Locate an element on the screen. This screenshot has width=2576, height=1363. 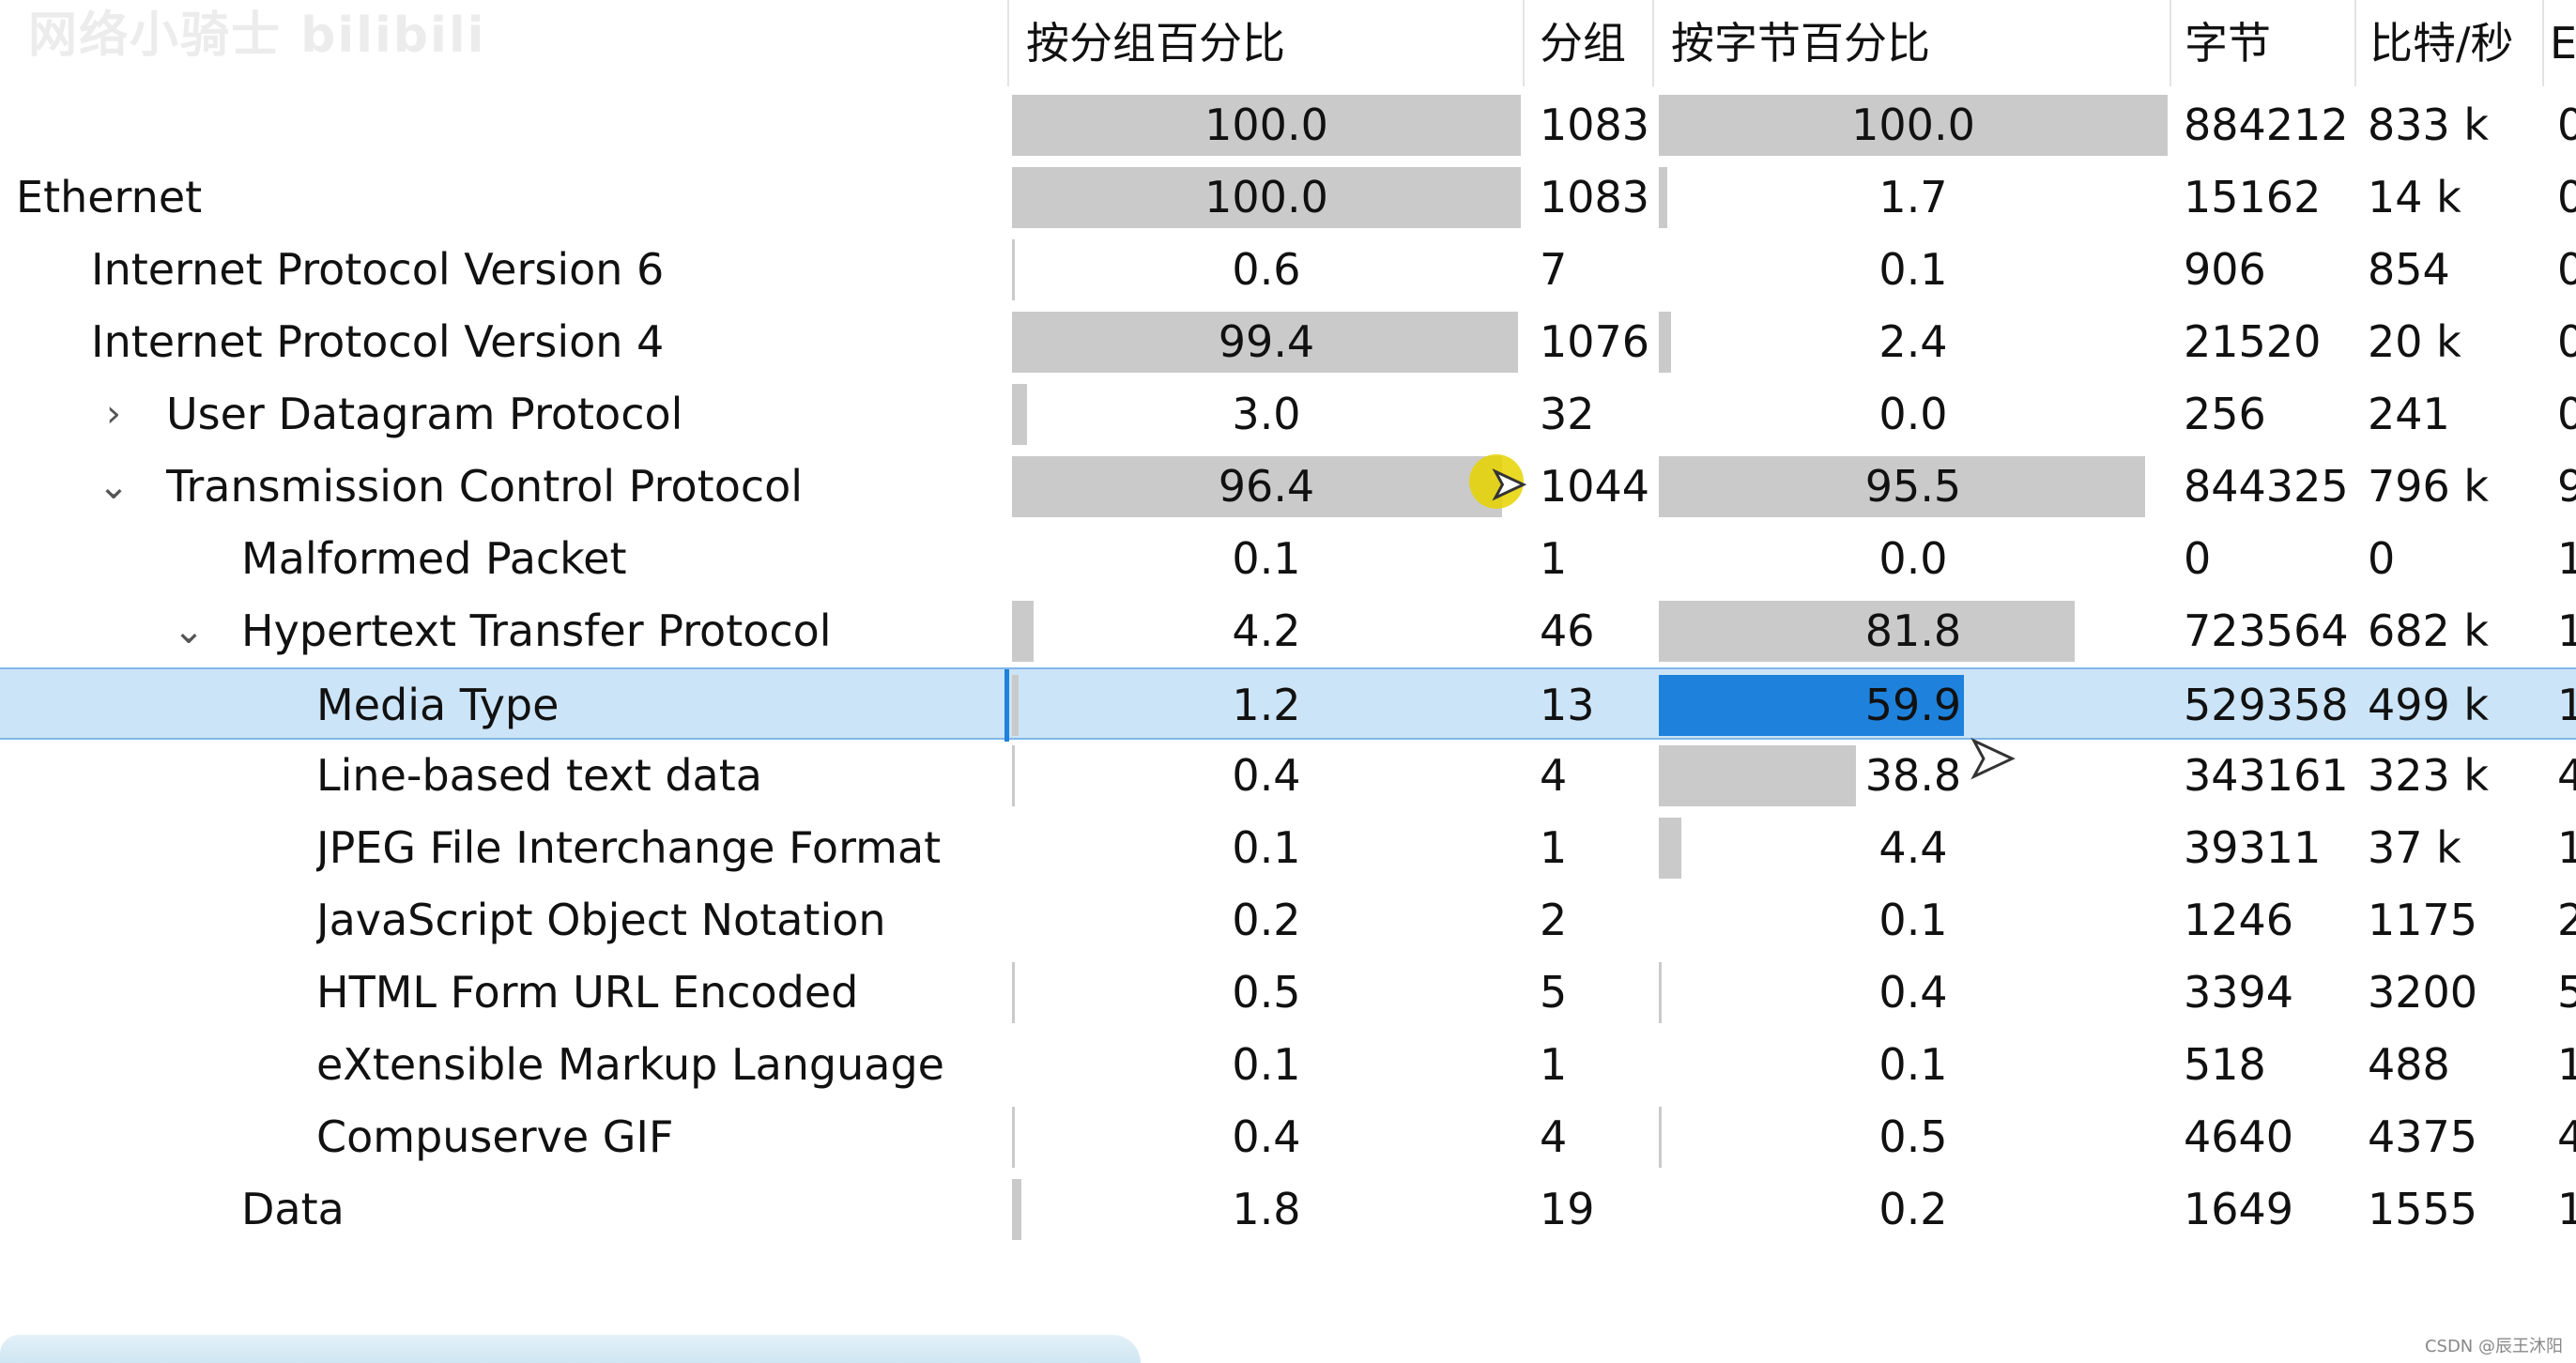
bytes-value: 723564 is located at coordinates (2267, 630).